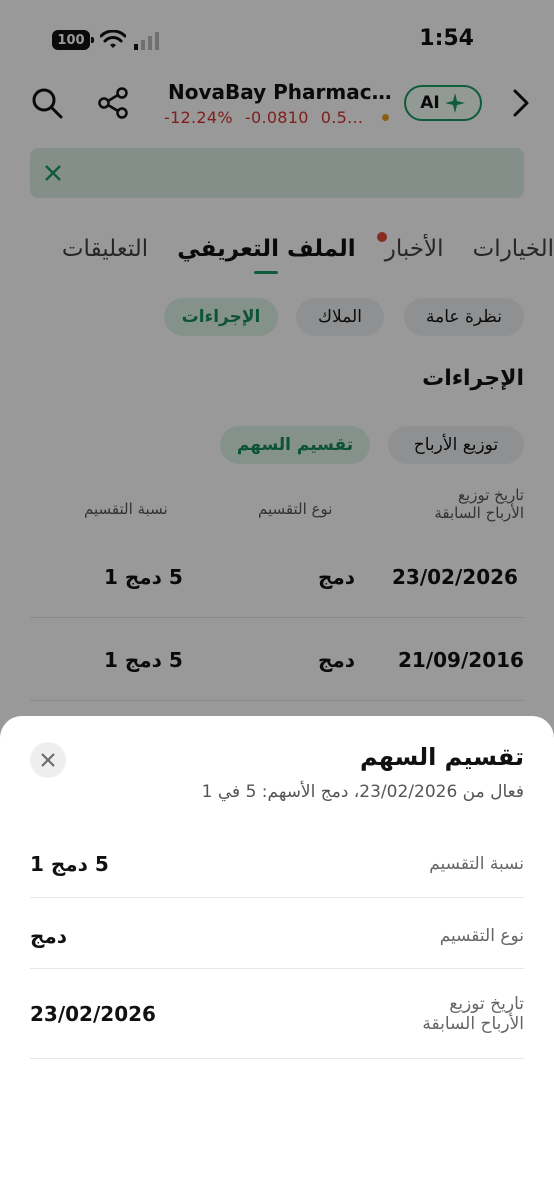  I want to click on sheet-title: تقسيم السهم, so click(441, 757).